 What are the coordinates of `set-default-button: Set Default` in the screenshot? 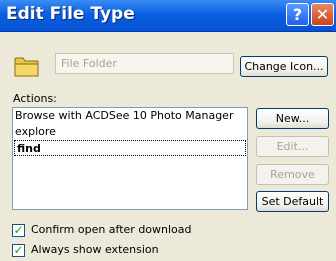 It's located at (292, 201).